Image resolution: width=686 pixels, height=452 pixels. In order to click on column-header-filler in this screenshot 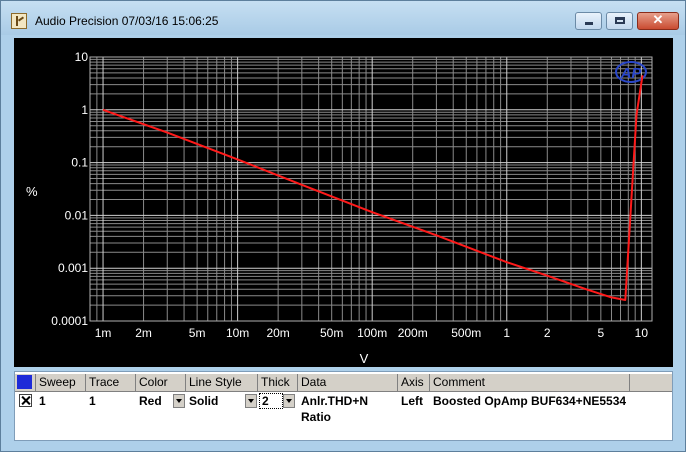, I will do `click(651, 383)`.